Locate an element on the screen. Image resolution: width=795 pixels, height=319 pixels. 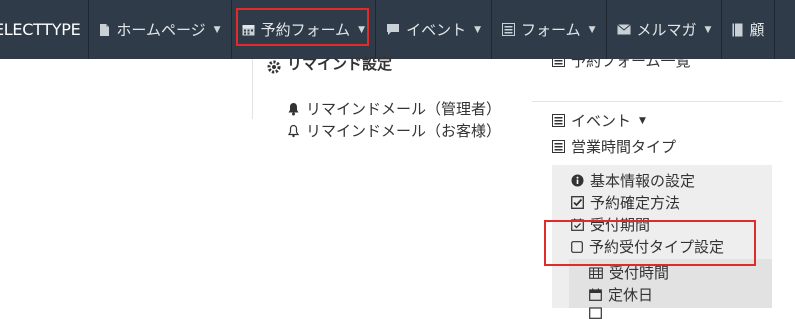
book-icon is located at coordinates (737, 30).